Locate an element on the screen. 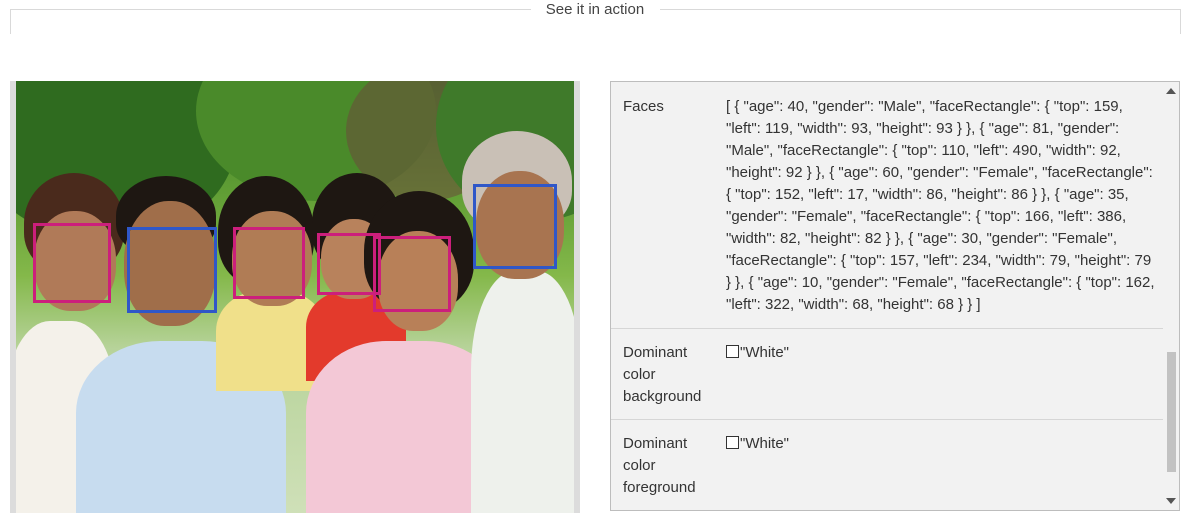 Image resolution: width=1186 pixels, height=520 pixels. result-row-dominant-background: Dominant color background "White" is located at coordinates (887, 374).